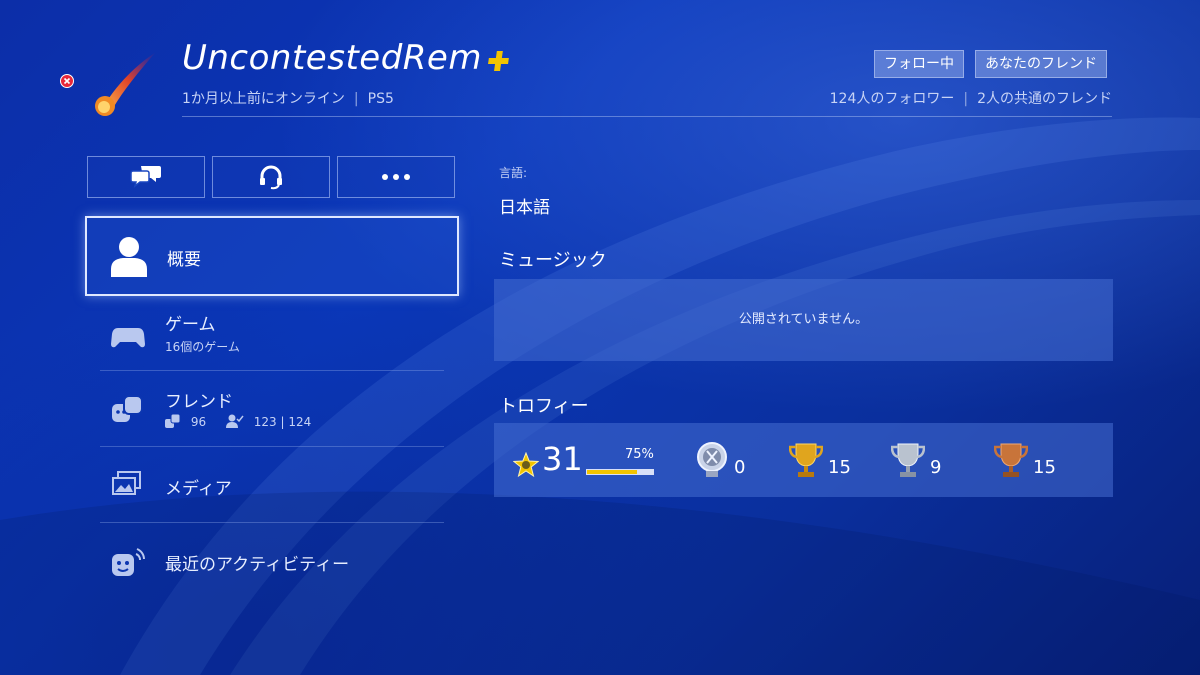 This screenshot has width=1200, height=675. What do you see at coordinates (129, 257) in the screenshot?
I see `person-icon` at bounding box center [129, 257].